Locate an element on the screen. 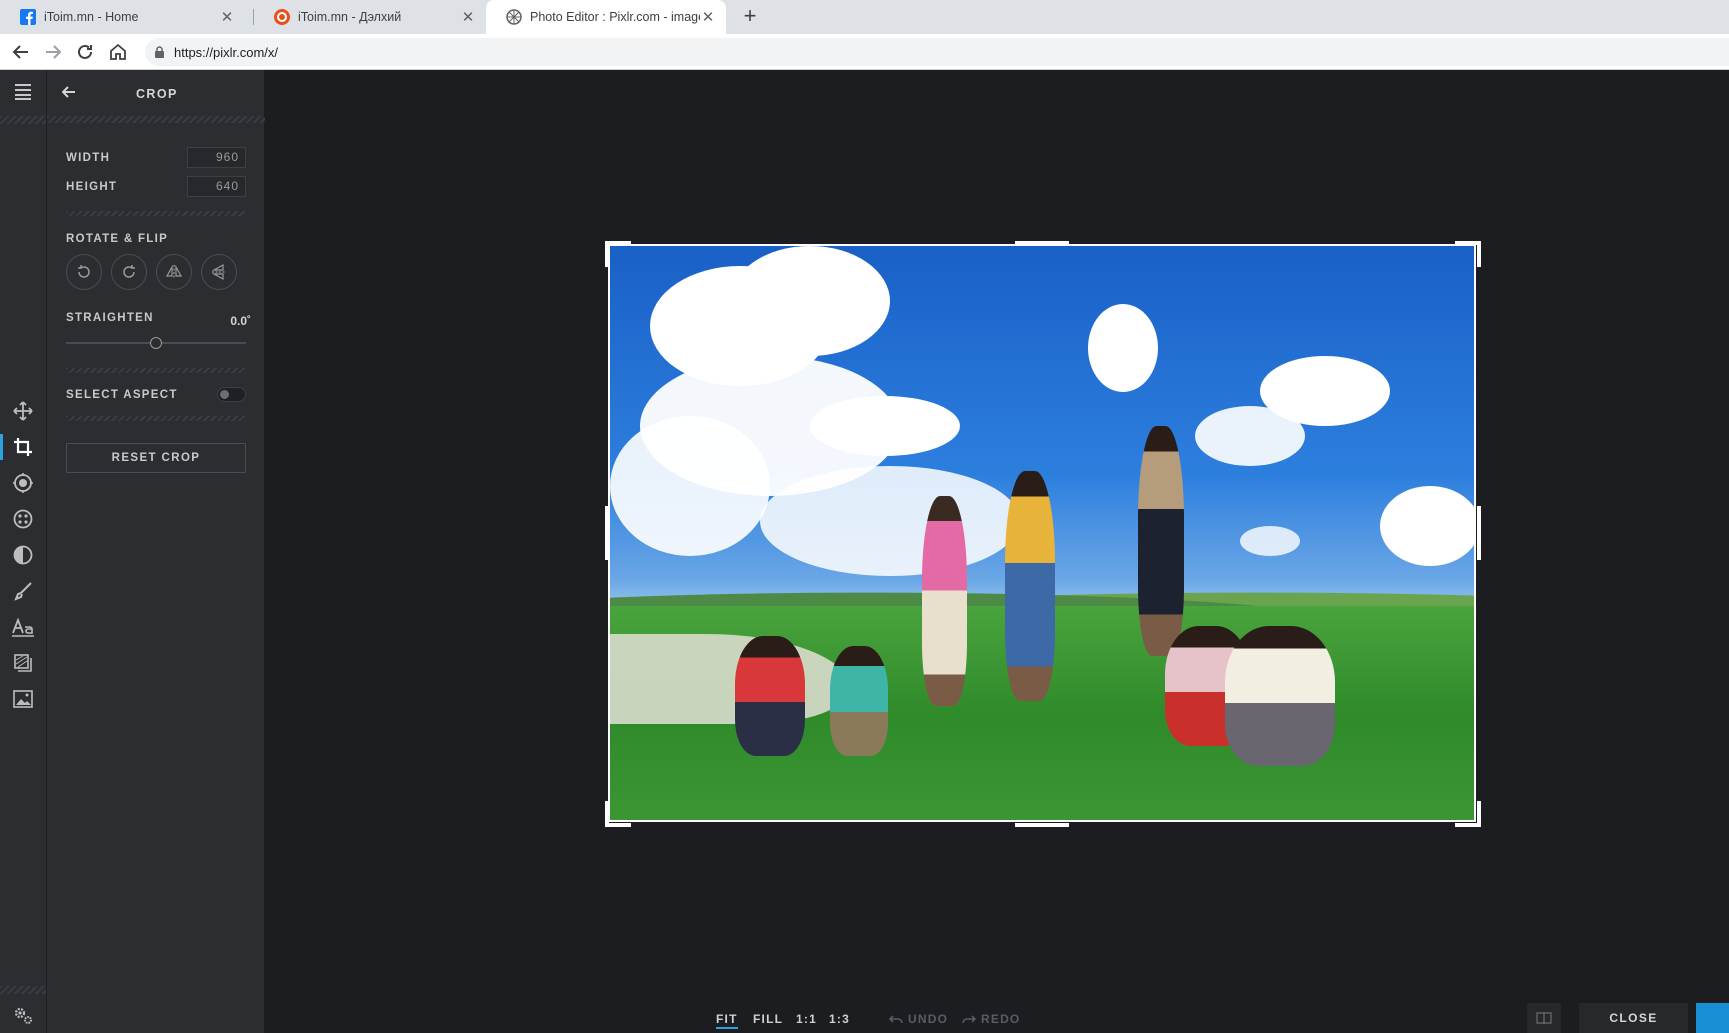  filter-icon is located at coordinates (23, 519).